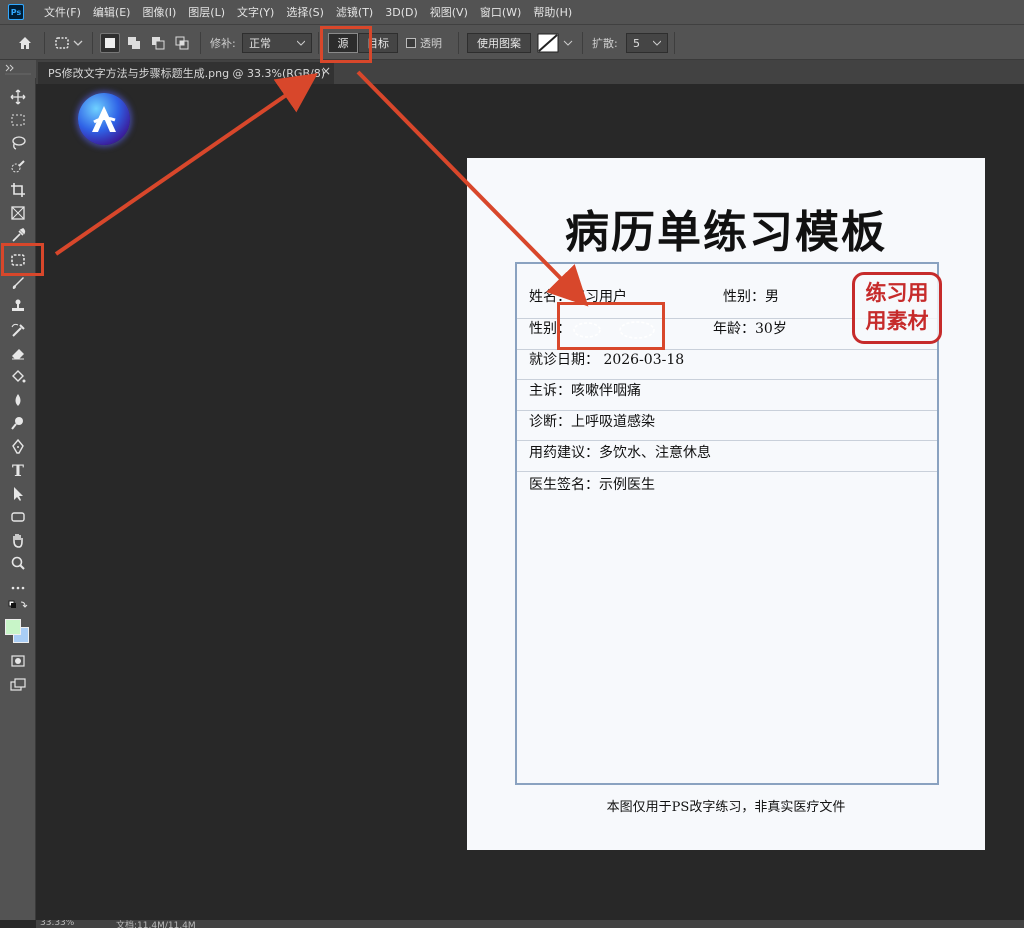 Image resolution: width=1024 pixels, height=928 pixels. What do you see at coordinates (18, 517) in the screenshot?
I see `rectangle-tool-icon` at bounding box center [18, 517].